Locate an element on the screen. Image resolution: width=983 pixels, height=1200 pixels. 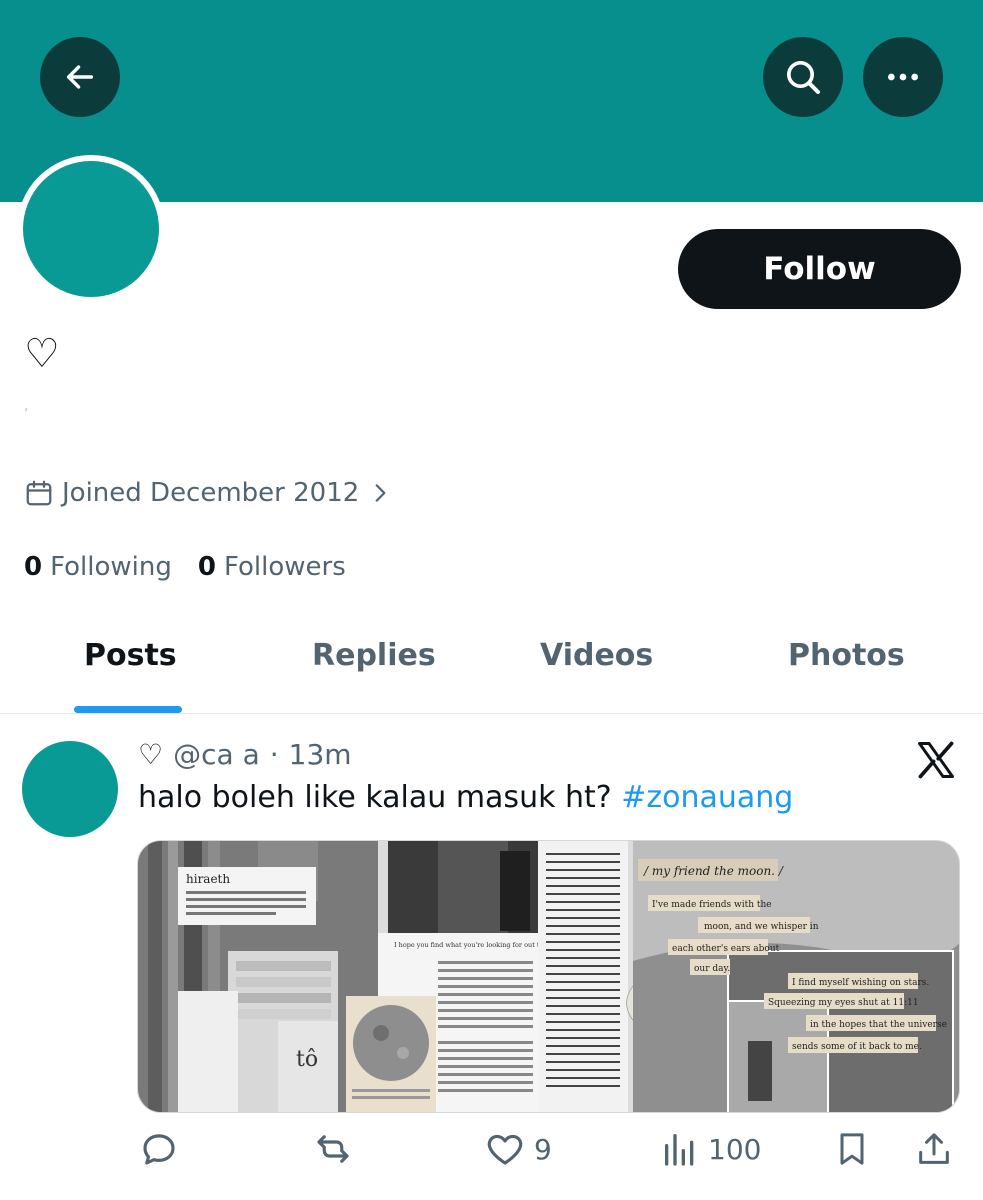
moon-line-5: I find myself wishing on stars. is located at coordinates (860, 983).